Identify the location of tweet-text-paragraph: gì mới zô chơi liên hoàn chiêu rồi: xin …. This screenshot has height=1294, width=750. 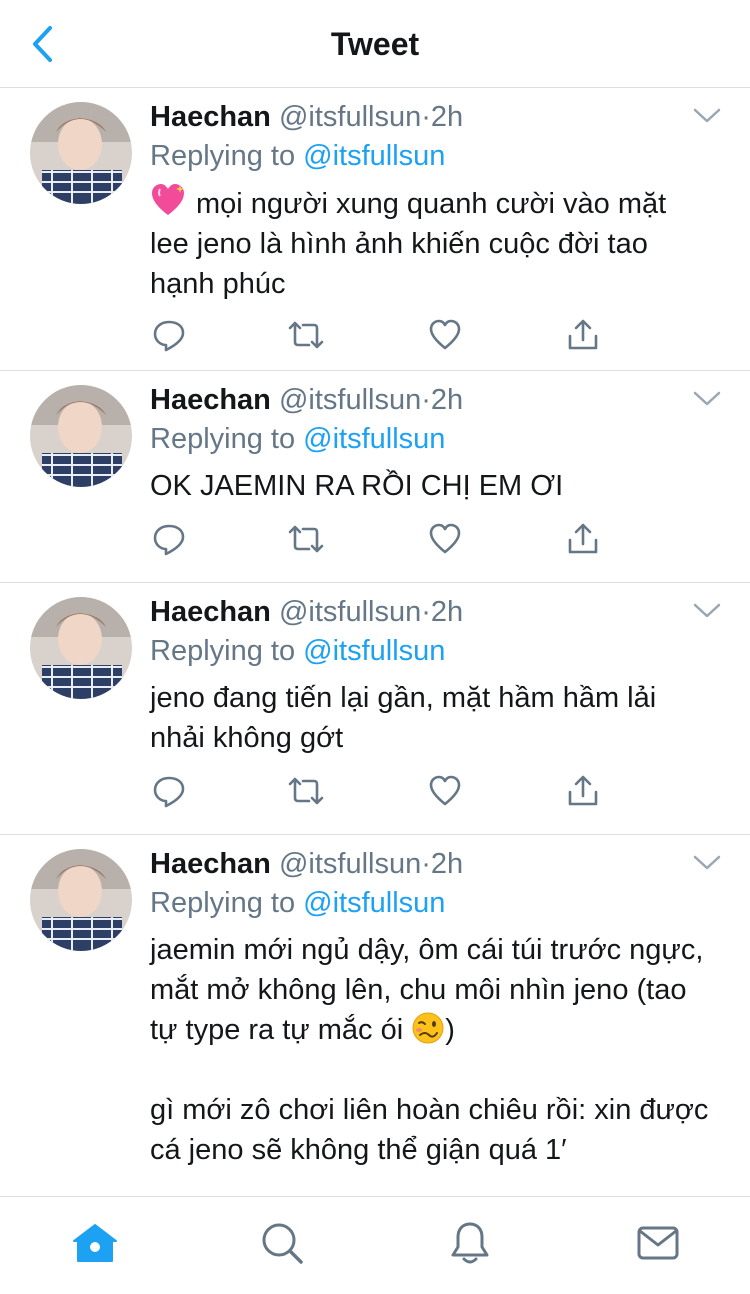
(429, 1130).